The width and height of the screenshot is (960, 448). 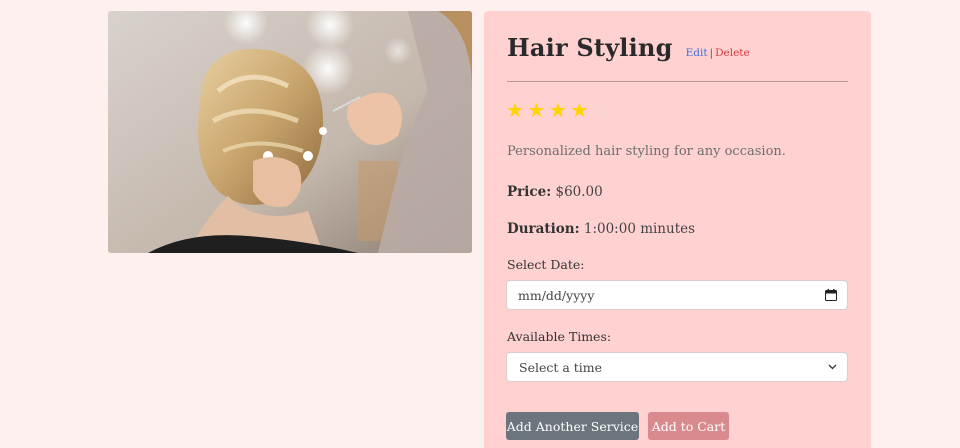 What do you see at coordinates (677, 367) in the screenshot?
I see `time-select: Select a time` at bounding box center [677, 367].